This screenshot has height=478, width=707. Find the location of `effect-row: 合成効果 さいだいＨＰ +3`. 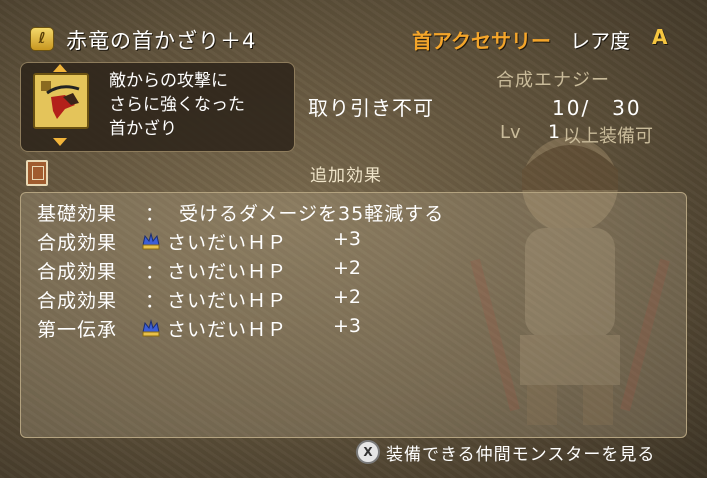

effect-row: 合成効果 さいだいＨＰ +3 is located at coordinates (357, 241).